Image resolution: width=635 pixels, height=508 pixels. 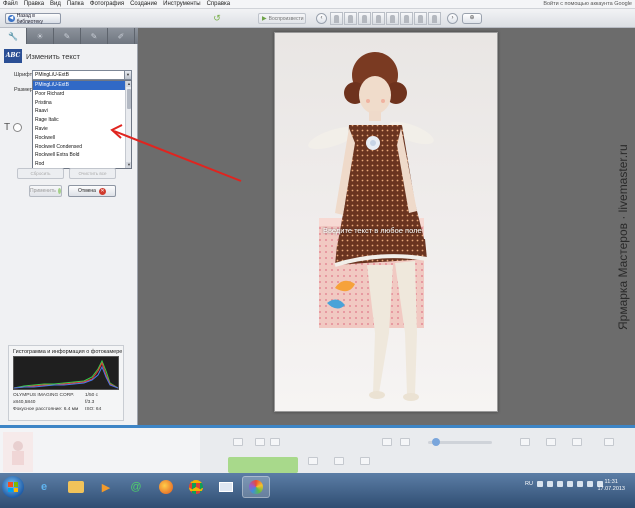 What do you see at coordinates (405, 442) in the screenshot?
I see `compare-icon` at bounding box center [405, 442].